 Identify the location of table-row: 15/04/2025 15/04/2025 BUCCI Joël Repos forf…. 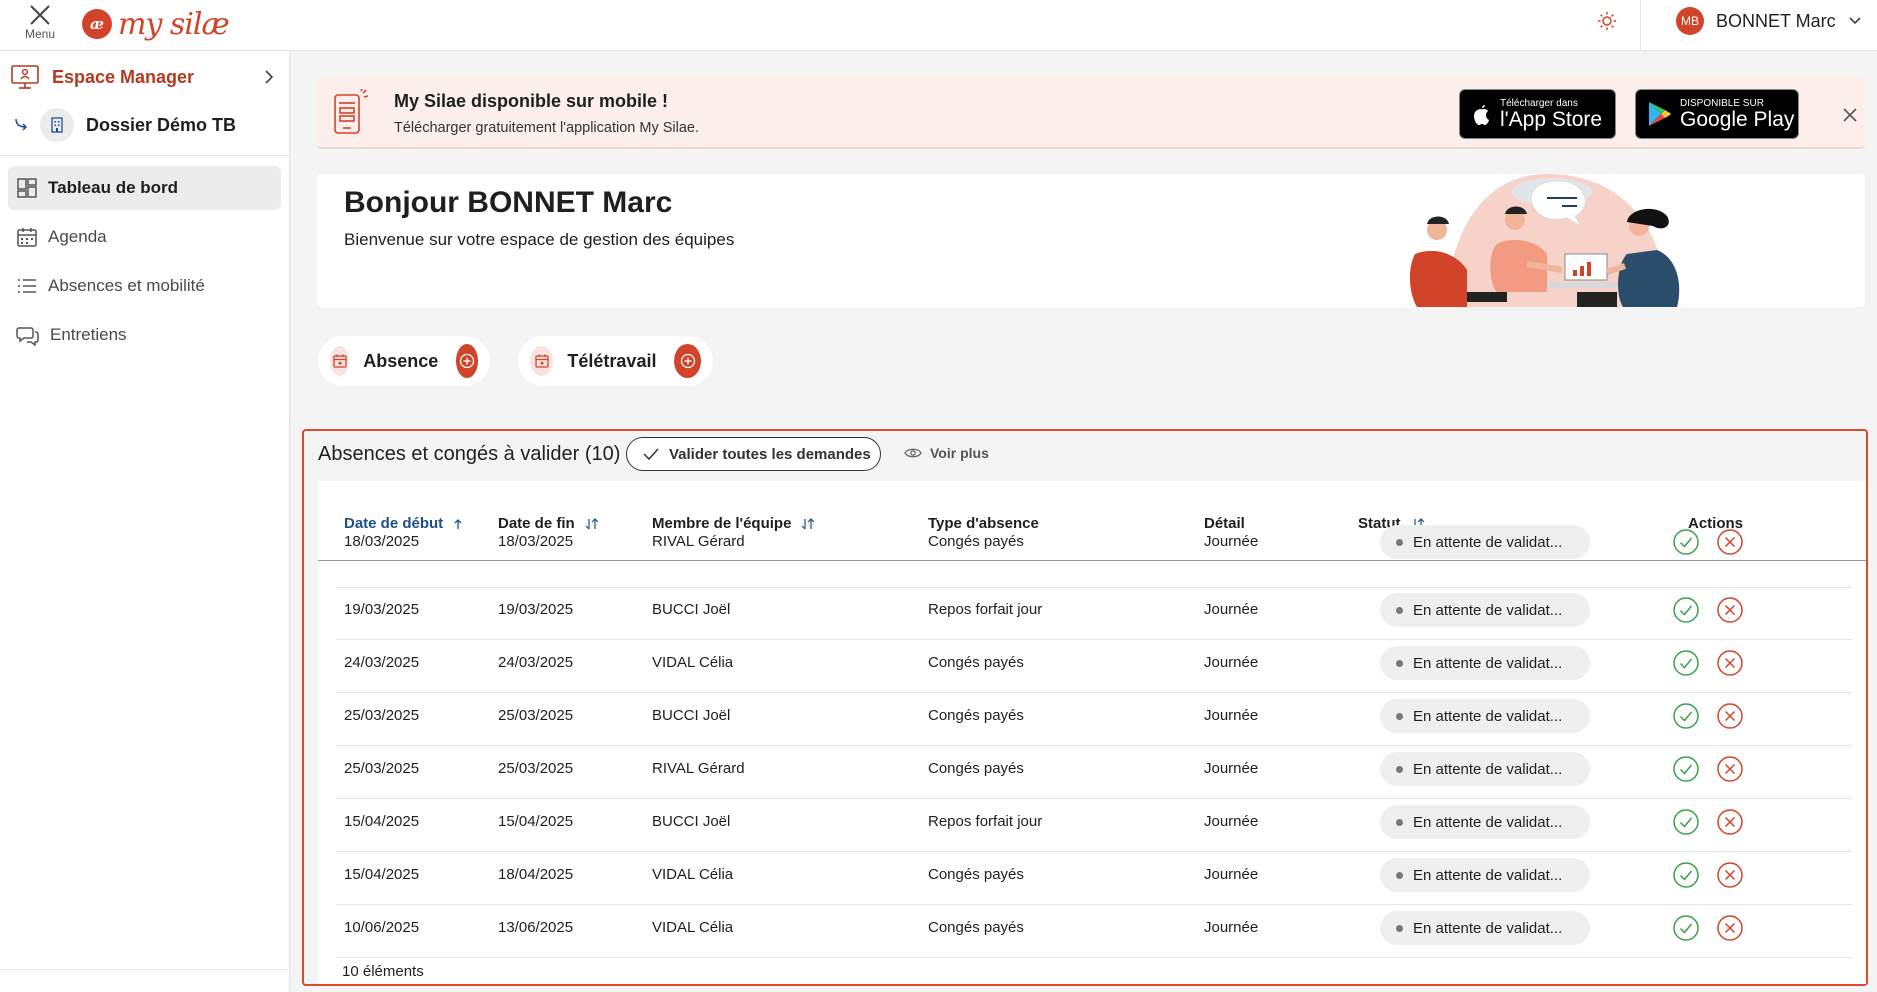
(1094, 825).